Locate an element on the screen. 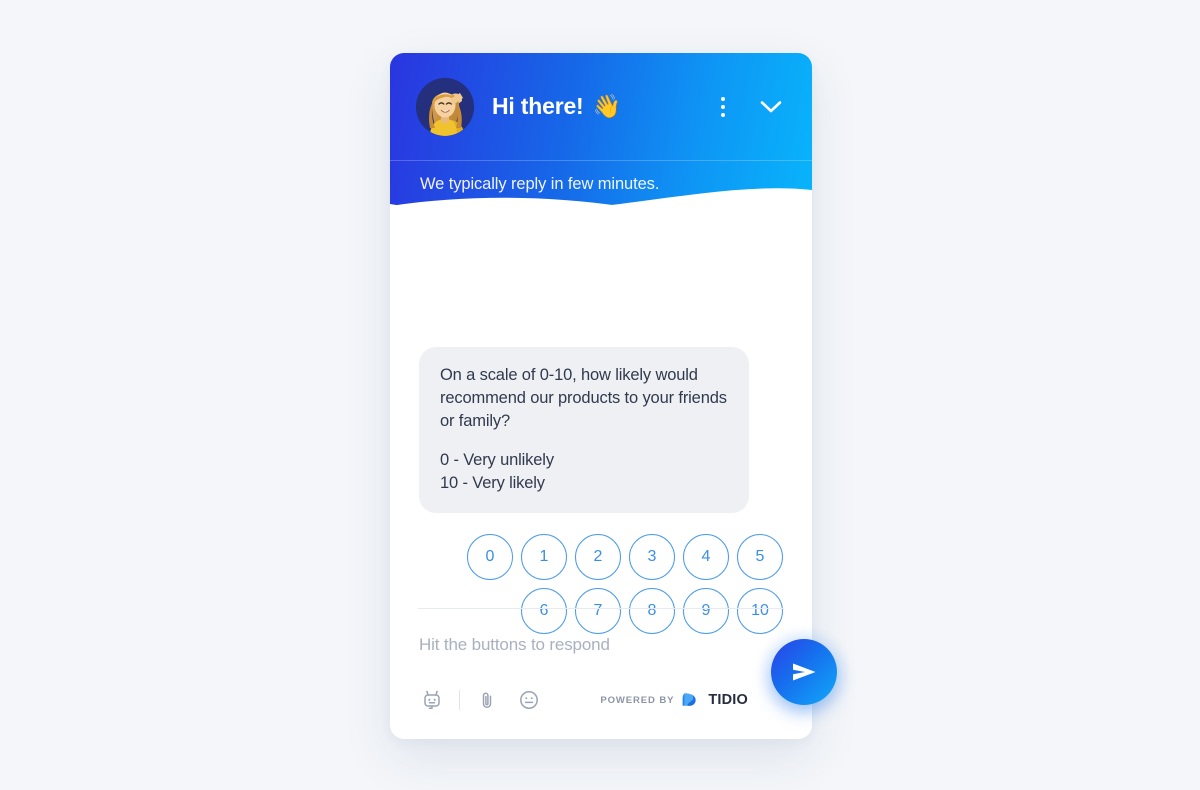 The width and height of the screenshot is (1200, 790). tidio-brand-name: TIDIO is located at coordinates (728, 700).